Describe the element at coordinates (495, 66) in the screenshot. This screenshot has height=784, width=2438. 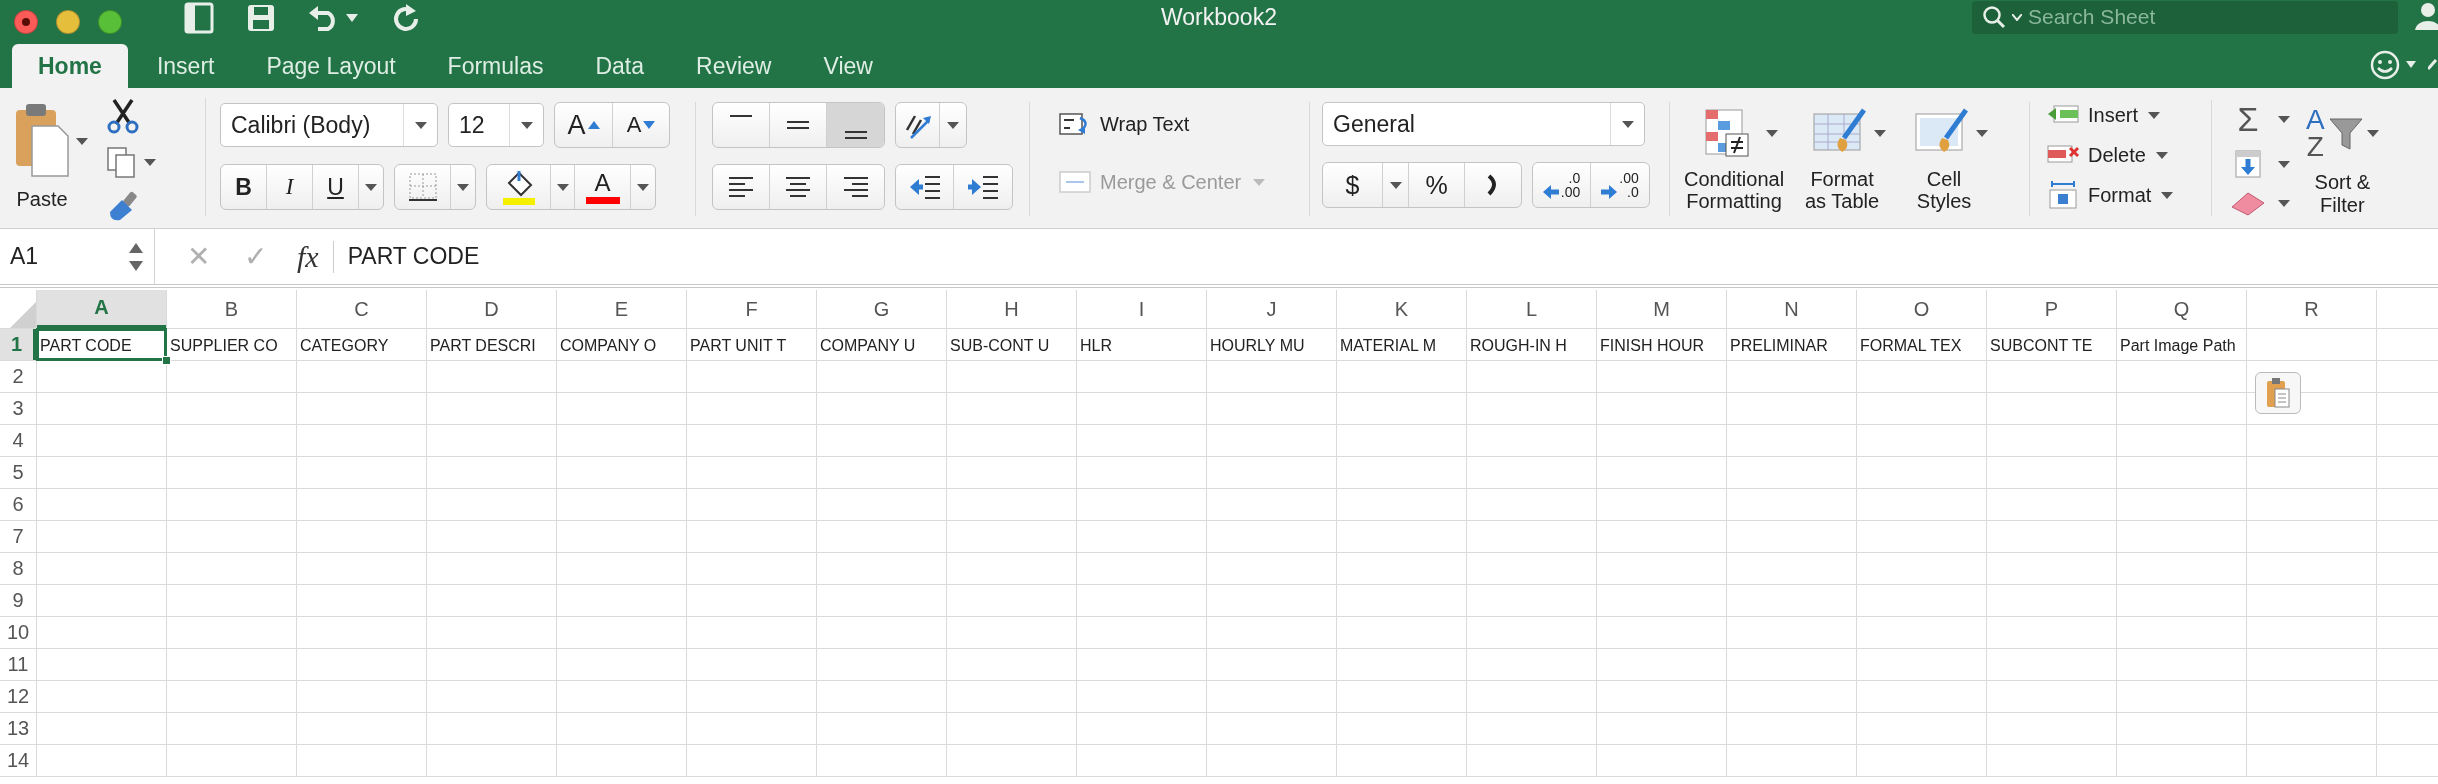
I see `tab: Formulas` at that location.